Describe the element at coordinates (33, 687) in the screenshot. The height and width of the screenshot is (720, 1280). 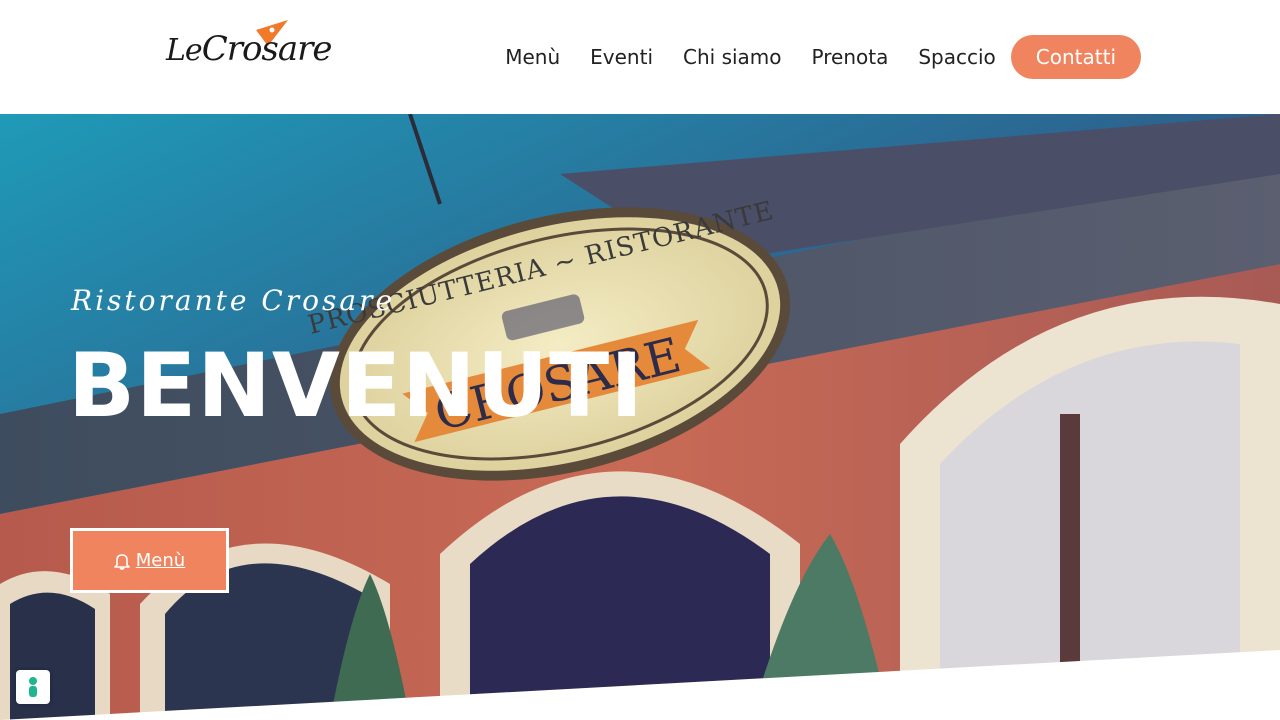
I see `cookie-consent-icon` at that location.